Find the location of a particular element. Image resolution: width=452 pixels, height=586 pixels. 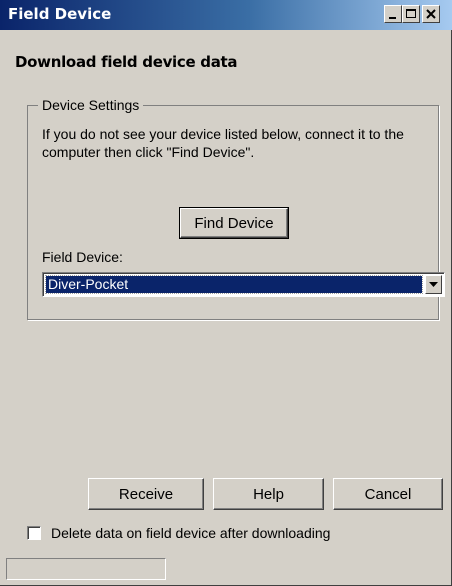

help-button: Help is located at coordinates (268, 494).